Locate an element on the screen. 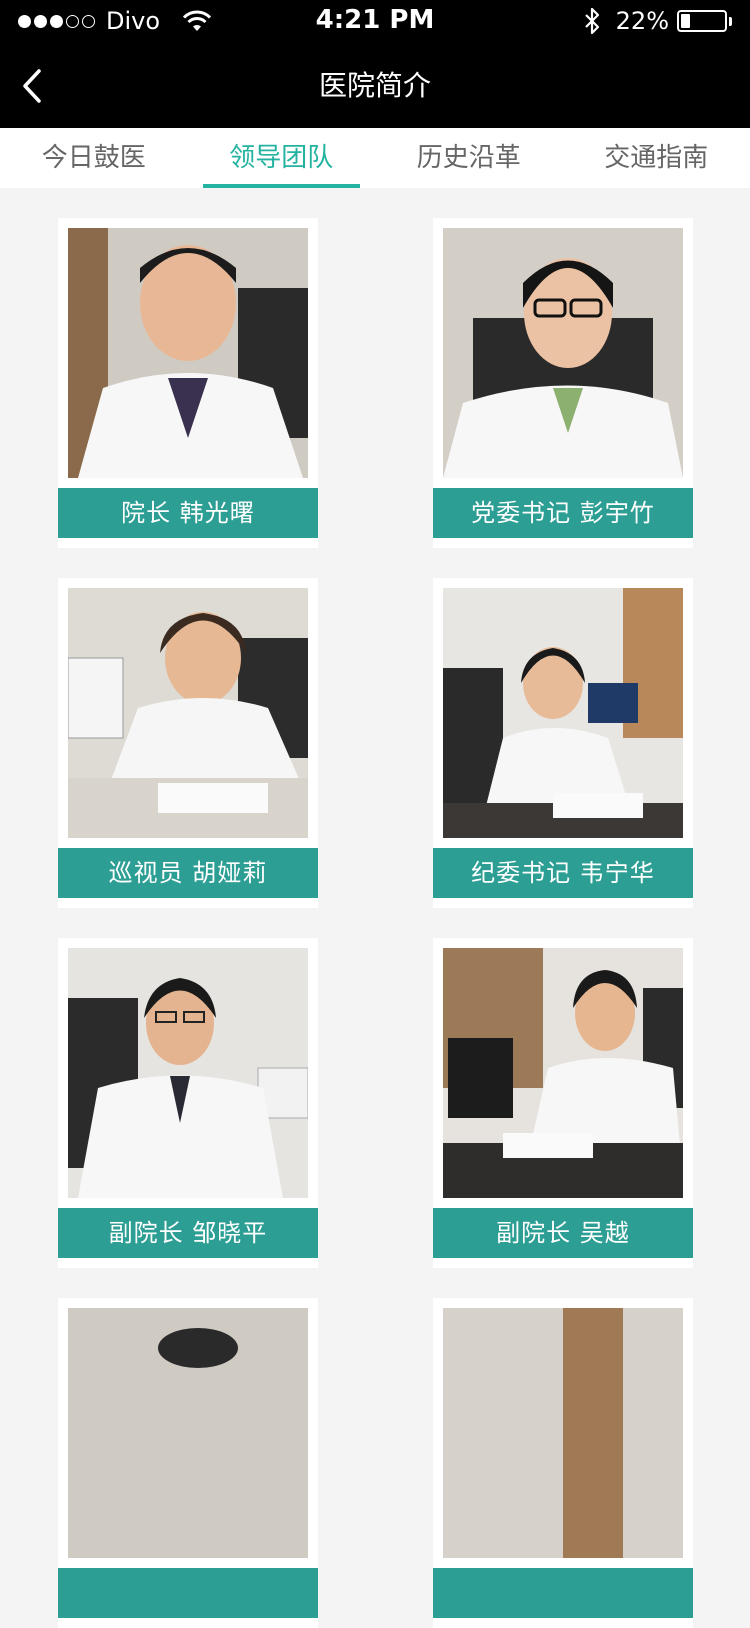  leader-card: 党委书记 彭宇竹 is located at coordinates (563, 383).